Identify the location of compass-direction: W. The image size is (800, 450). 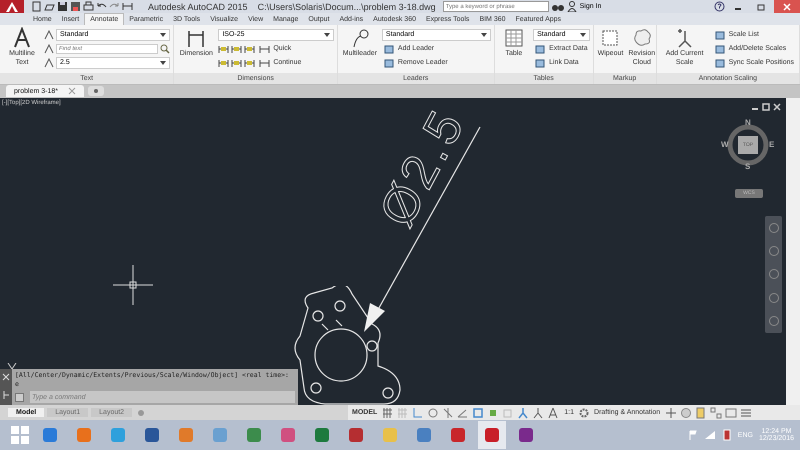
(725, 144).